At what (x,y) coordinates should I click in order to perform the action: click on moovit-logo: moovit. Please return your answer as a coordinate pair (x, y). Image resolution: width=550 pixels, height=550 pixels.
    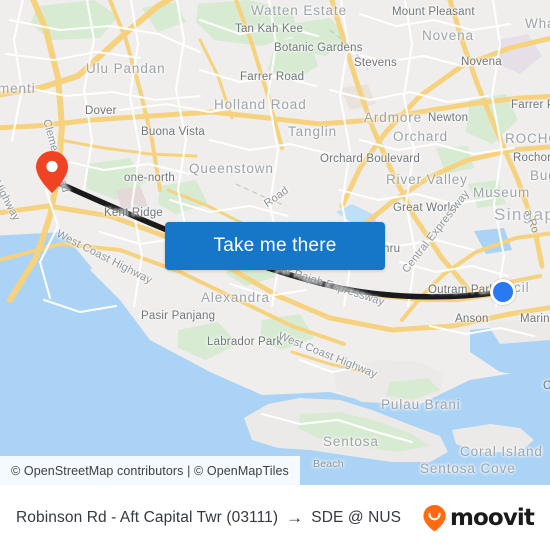
    Looking at the image, I should click on (478, 518).